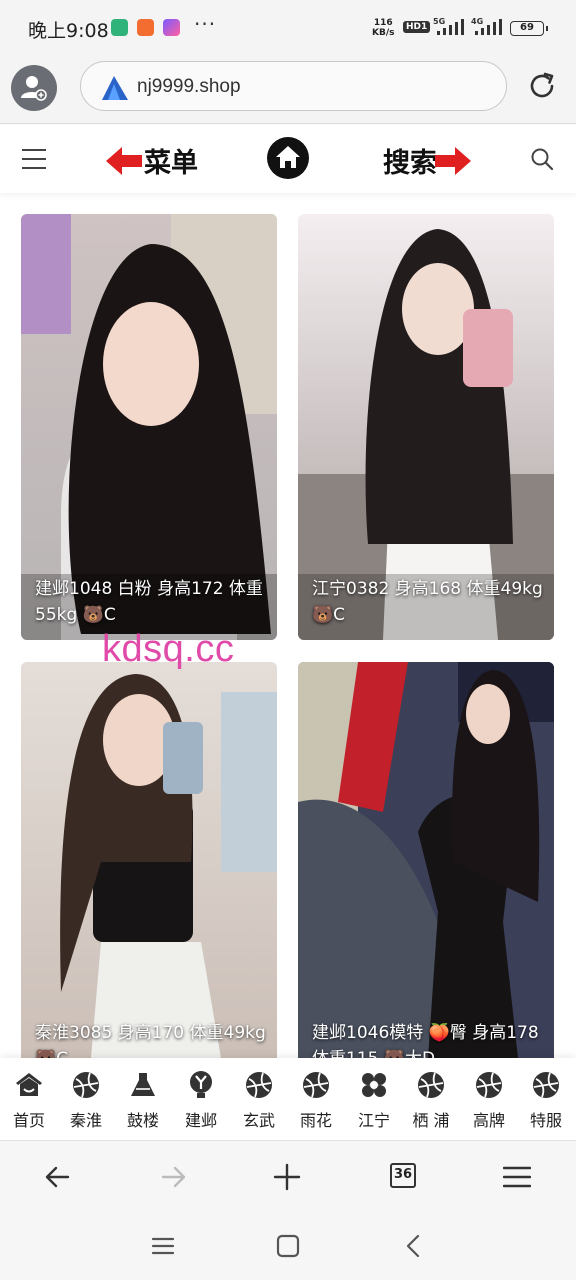 This screenshot has height=1280, width=576. Describe the element at coordinates (58, 1177) in the screenshot. I see `back-arrow-icon` at that location.